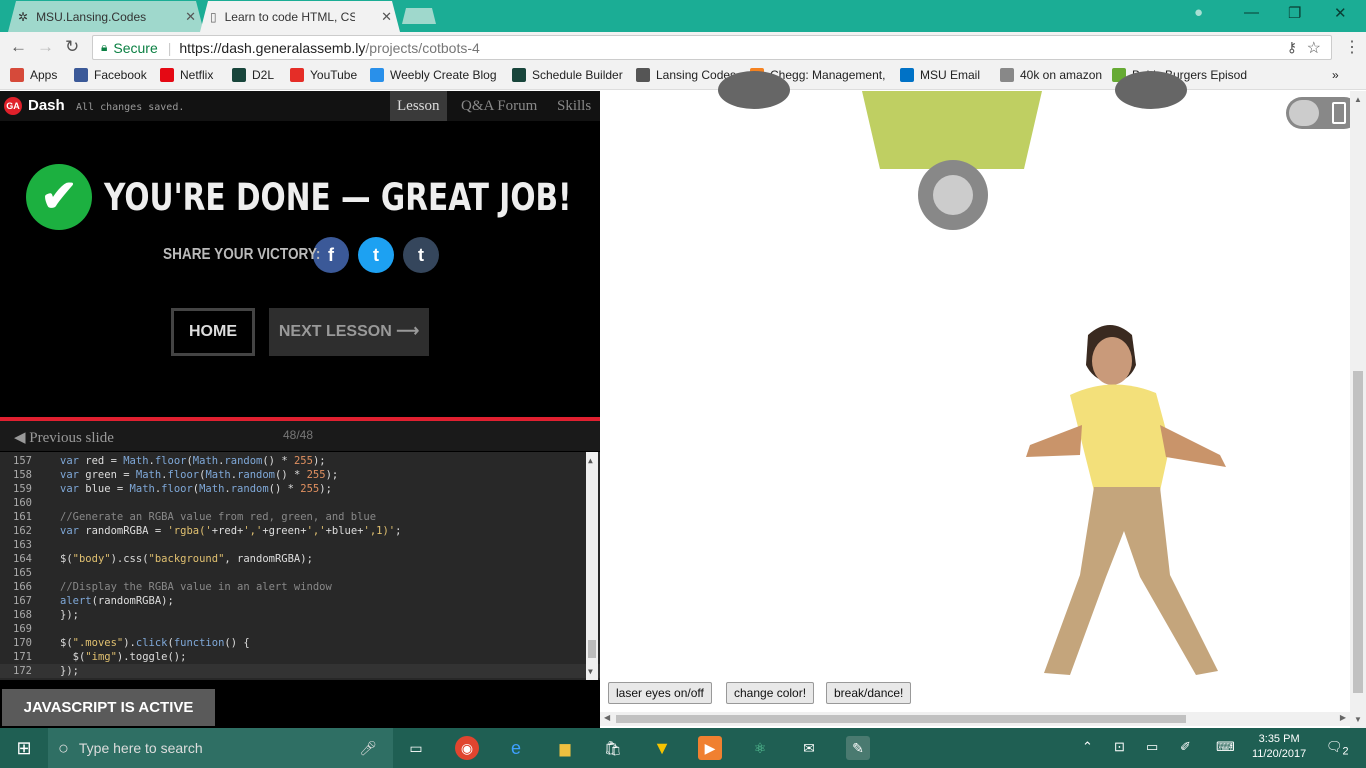 The image size is (1366, 768). Describe the element at coordinates (1314, 48) in the screenshot. I see `bookmark-star-icon: ☆` at that location.